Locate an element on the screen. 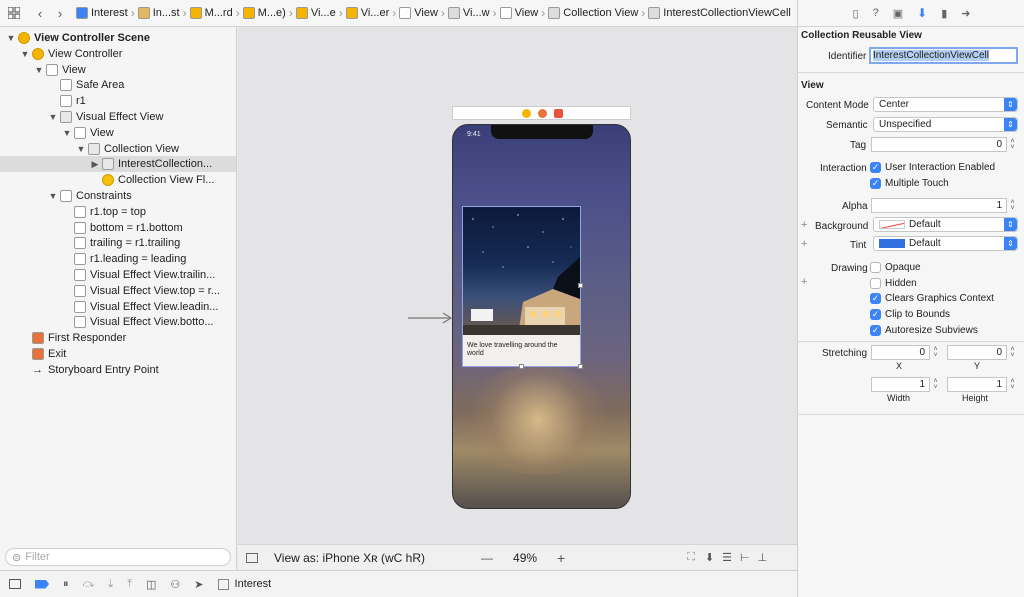  stretch-y-stepper: ˄ ˅ is located at coordinates (1012, 352).